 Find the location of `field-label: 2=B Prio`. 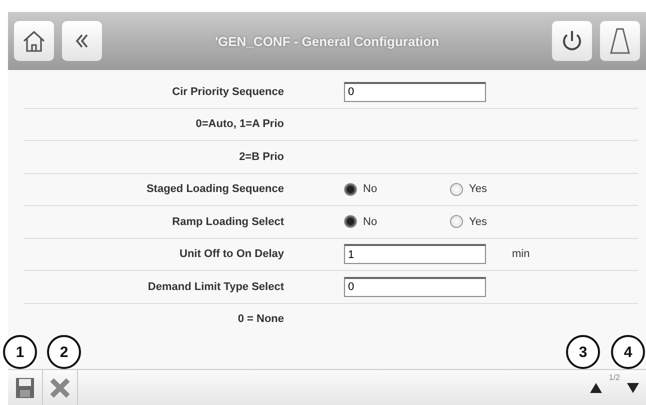

field-label: 2=B Prio is located at coordinates (261, 156).